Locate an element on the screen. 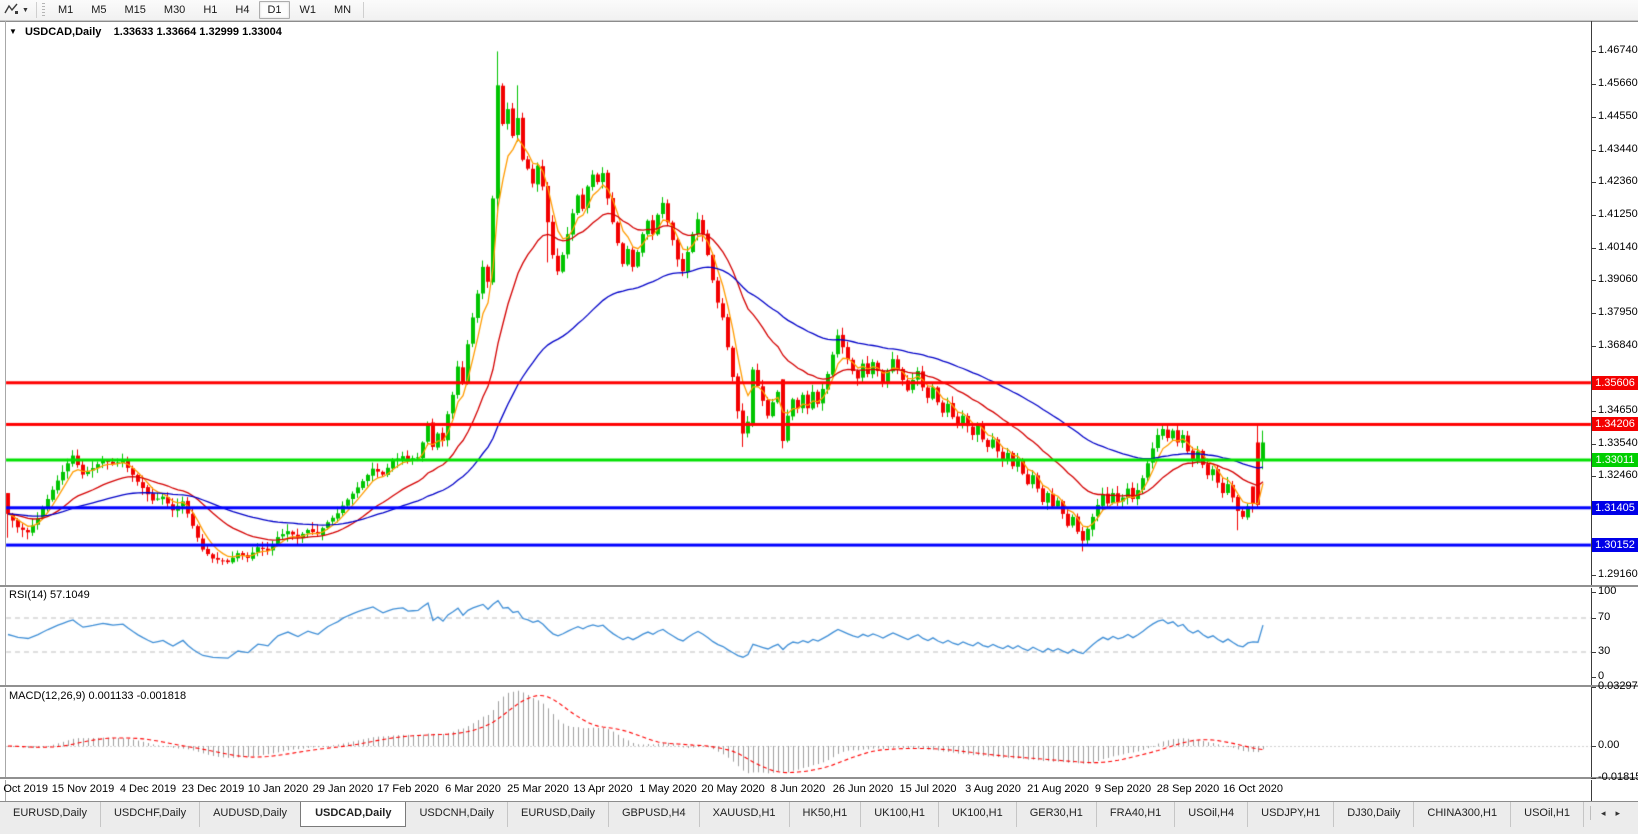 This screenshot has width=1638, height=834. macd-axis-label: -0.018154 is located at coordinates (1618, 777).